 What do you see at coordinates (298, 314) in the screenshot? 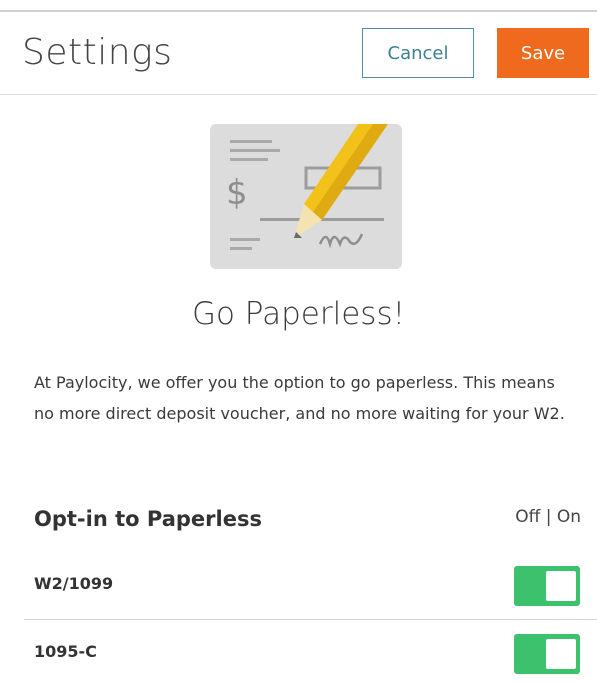
I see `go-paperless-heading: Go Paperless!` at bounding box center [298, 314].